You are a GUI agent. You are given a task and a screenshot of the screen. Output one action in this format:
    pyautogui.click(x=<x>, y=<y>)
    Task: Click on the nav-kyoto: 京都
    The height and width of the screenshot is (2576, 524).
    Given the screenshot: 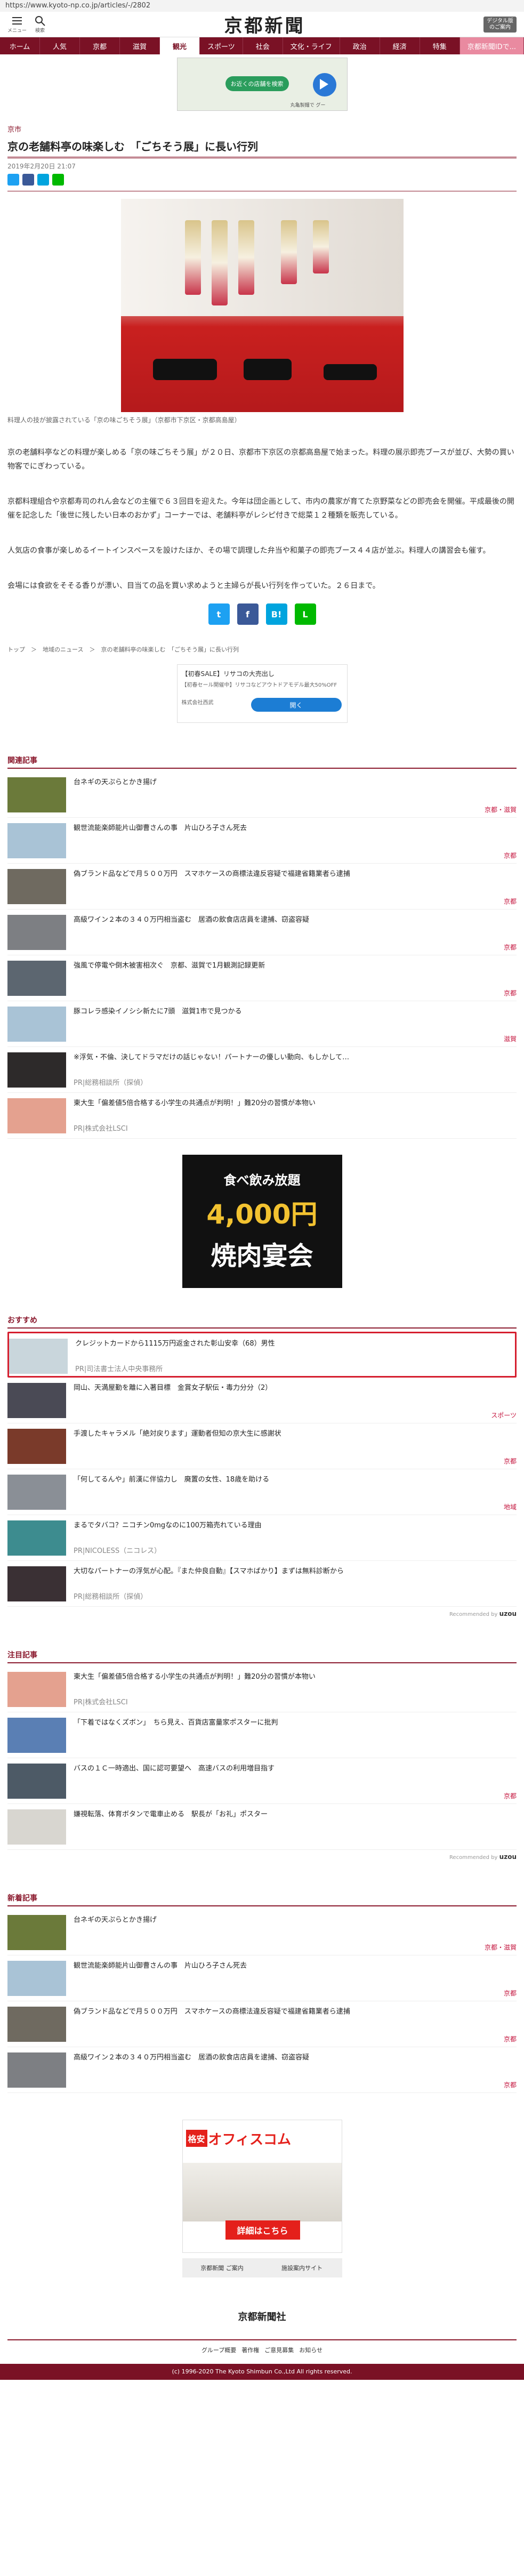 What is the action you would take?
    pyautogui.click(x=100, y=45)
    